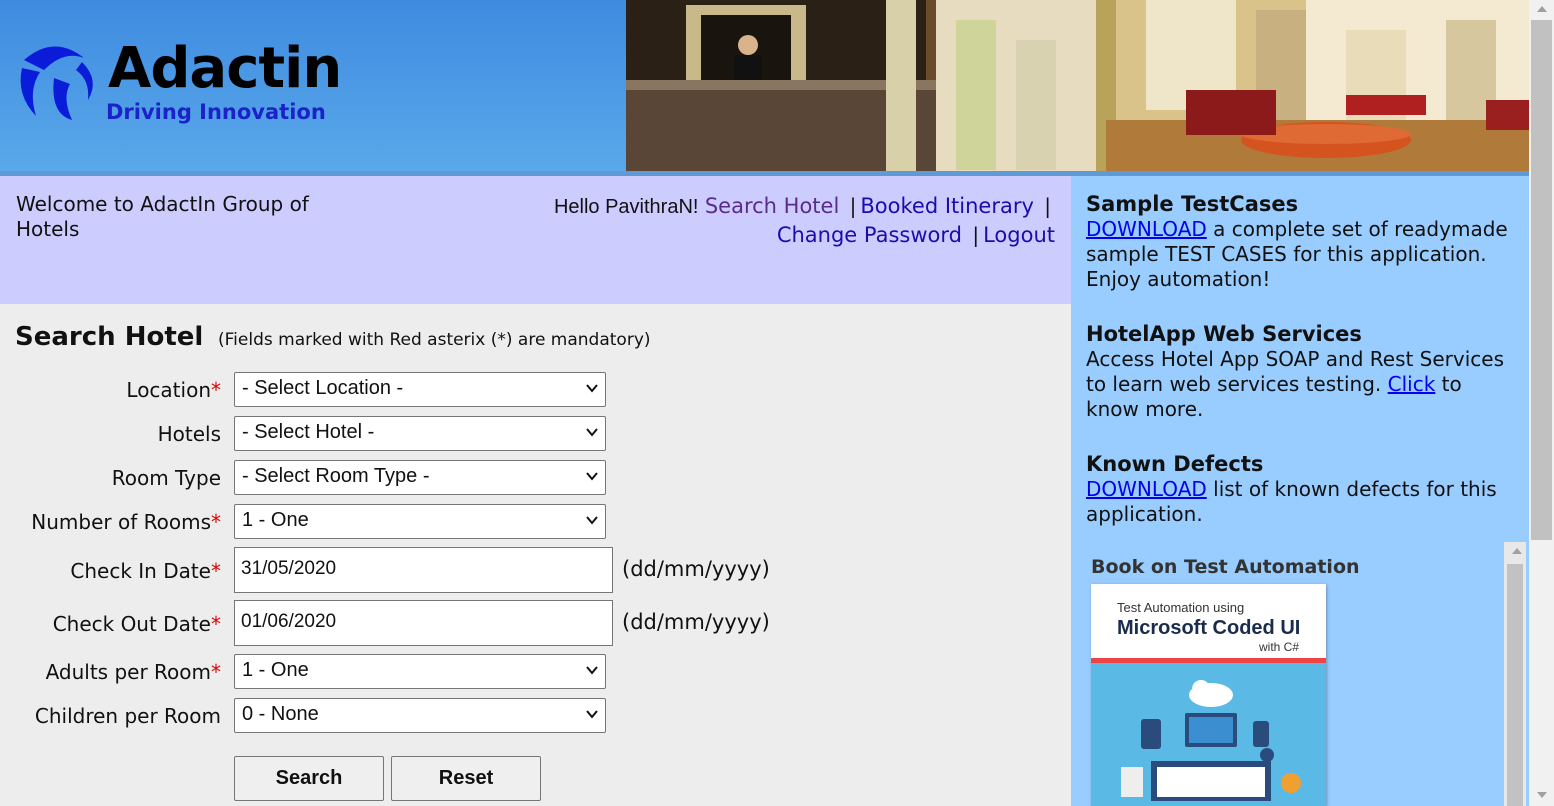 This screenshot has height=806, width=1554. I want to click on brand-tagline: Driving Innovation, so click(216, 112).